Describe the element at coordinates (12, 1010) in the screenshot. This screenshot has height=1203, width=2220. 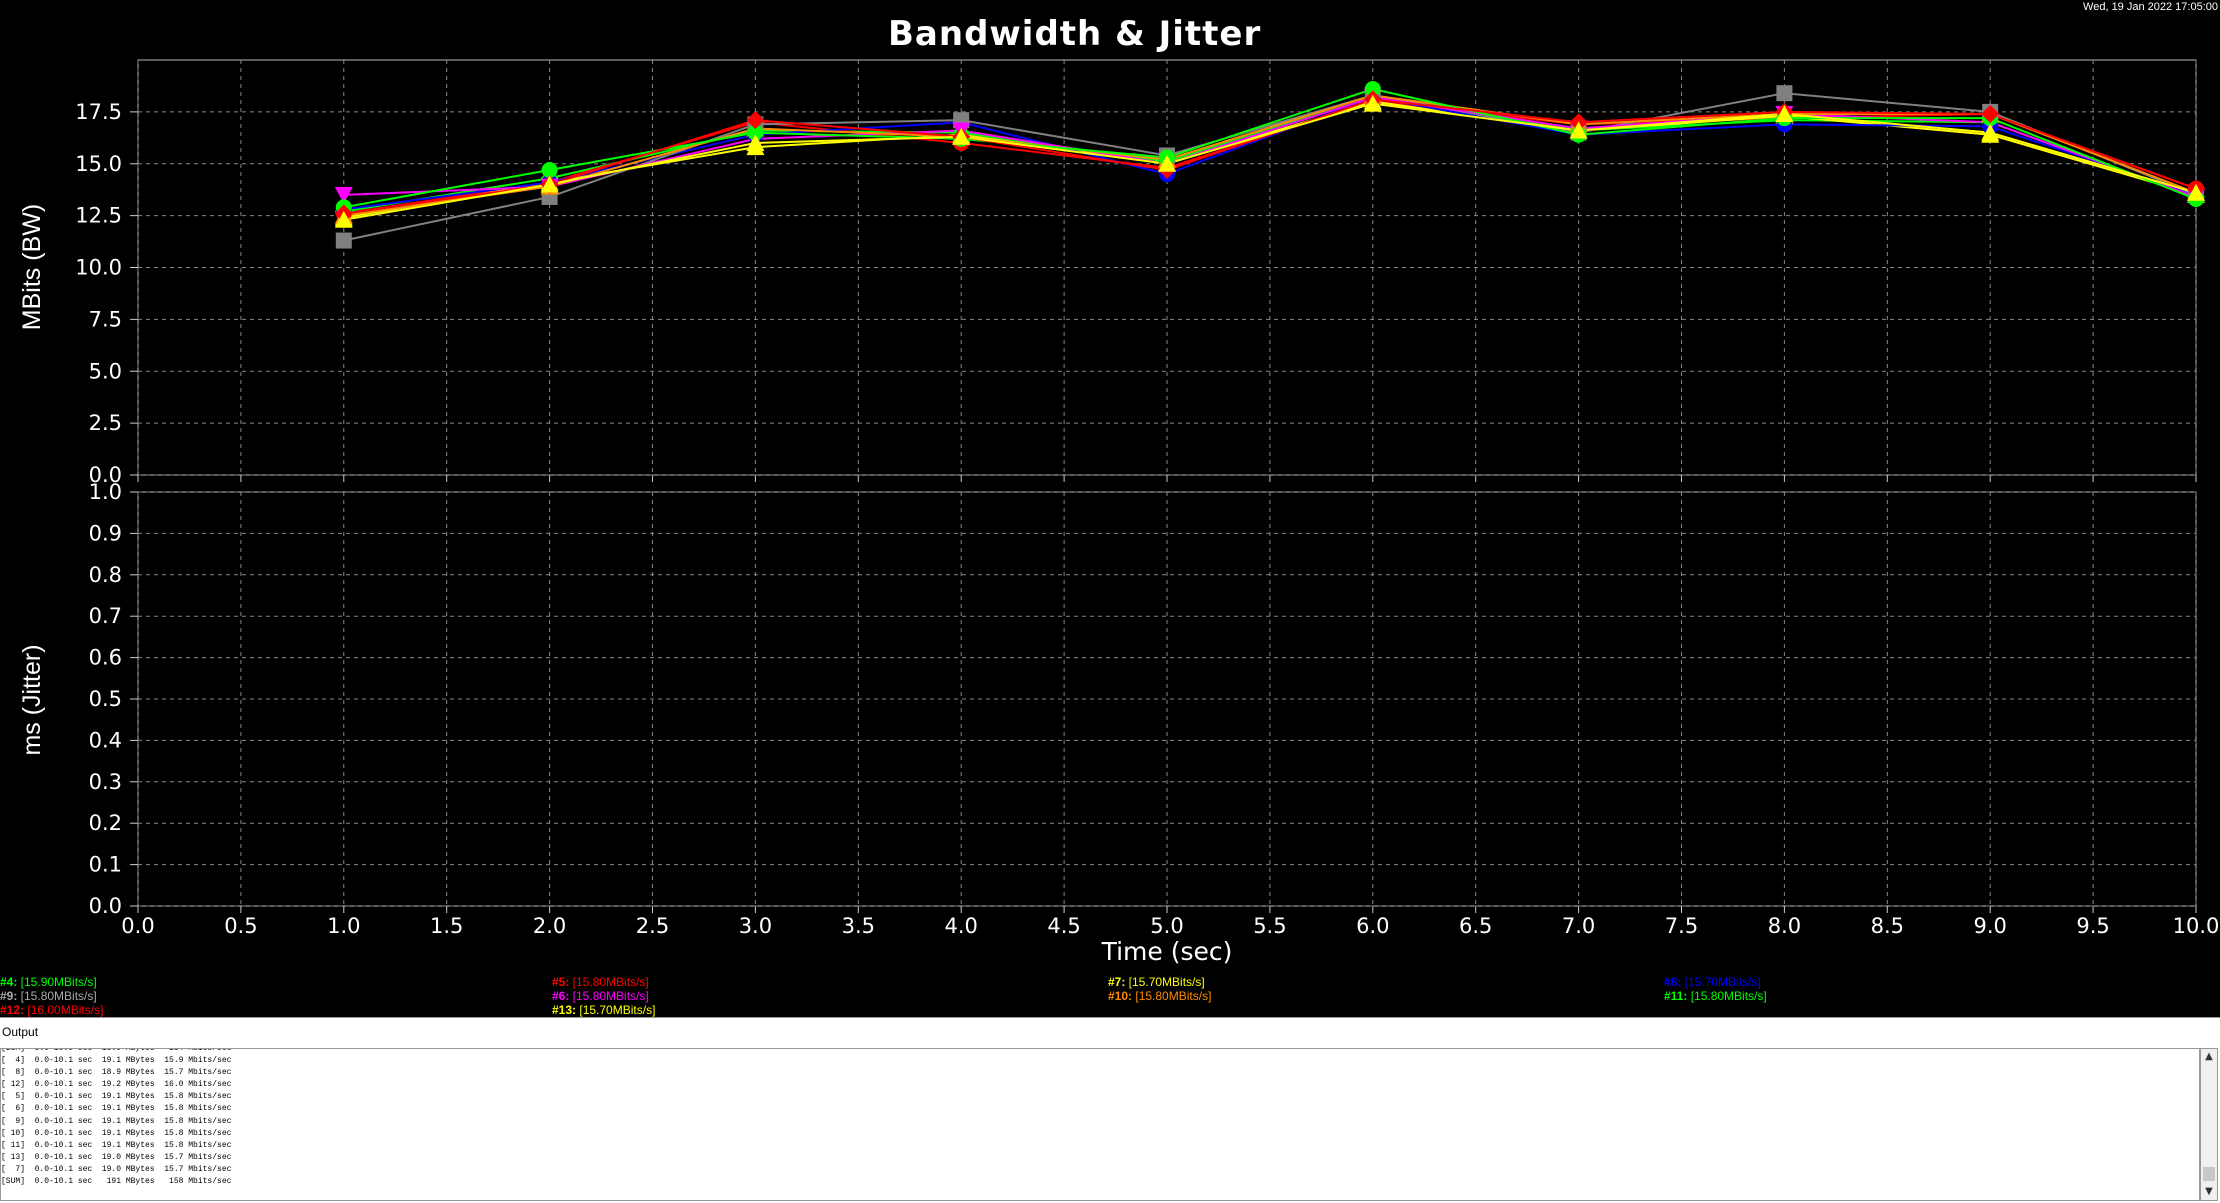
I see `legend-id: #12:` at that location.